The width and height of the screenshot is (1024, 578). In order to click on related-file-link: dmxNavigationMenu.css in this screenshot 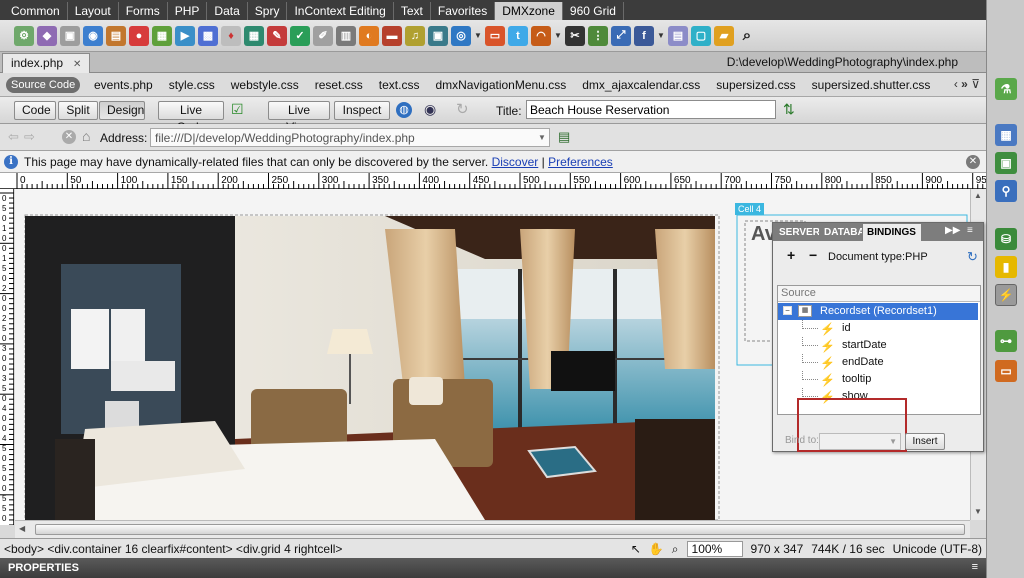, I will do `click(500, 85)`.